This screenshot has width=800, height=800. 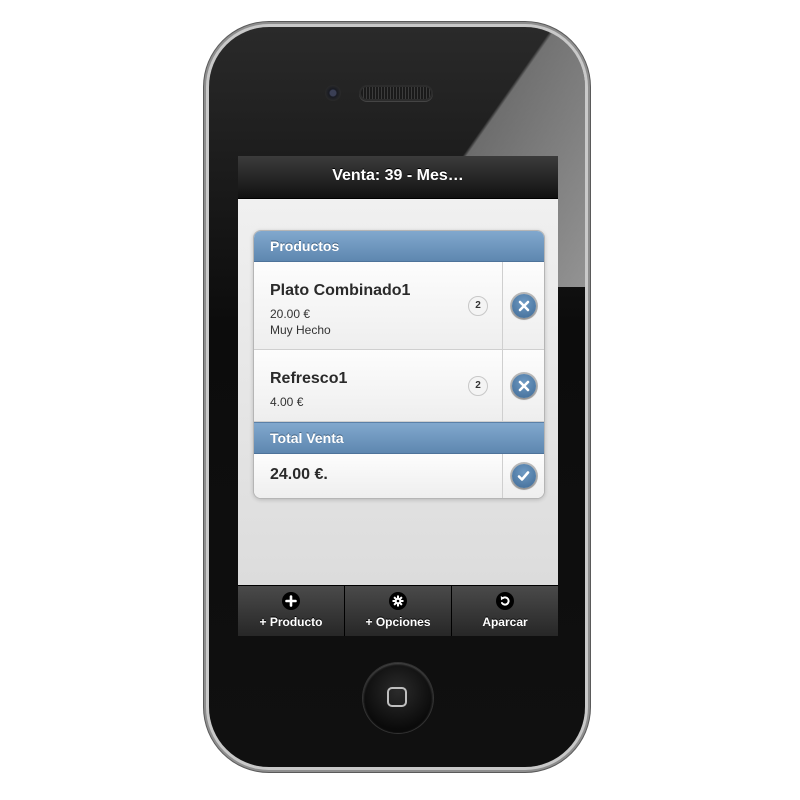 What do you see at coordinates (300, 330) in the screenshot?
I see `product-note: Muy Hecho` at bounding box center [300, 330].